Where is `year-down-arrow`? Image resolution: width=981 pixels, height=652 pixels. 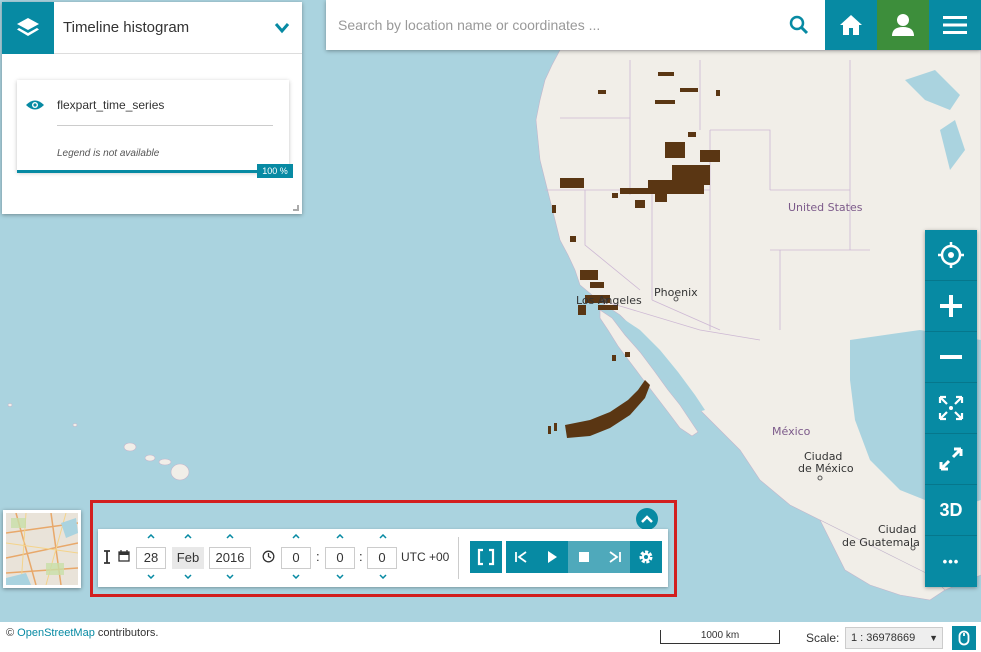
year-down-arrow is located at coordinates (230, 576).